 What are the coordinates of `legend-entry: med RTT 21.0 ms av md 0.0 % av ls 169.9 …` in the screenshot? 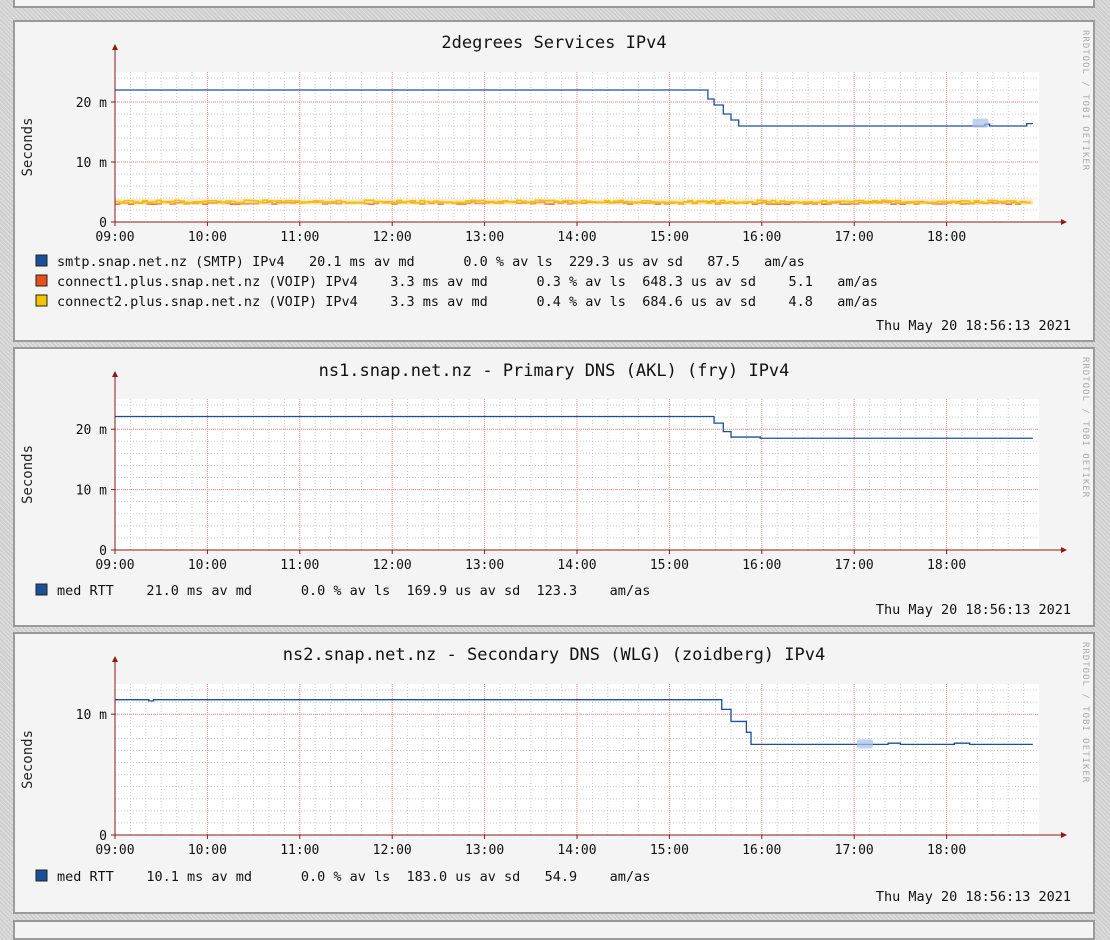 It's located at (353, 591).